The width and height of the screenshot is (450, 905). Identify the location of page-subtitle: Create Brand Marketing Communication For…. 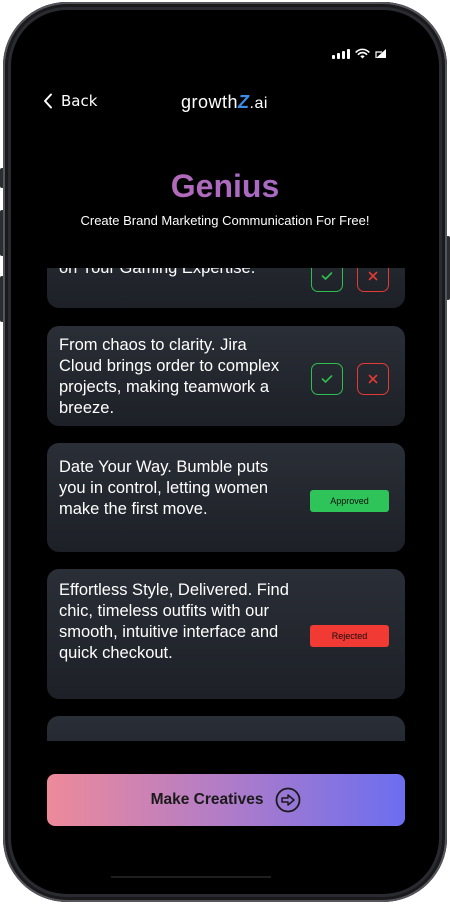
(225, 220).